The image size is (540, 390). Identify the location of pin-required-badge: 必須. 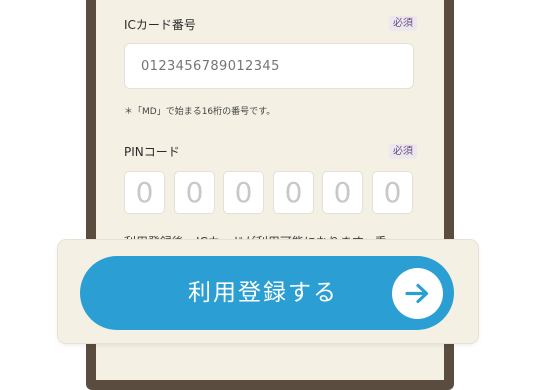
(403, 151).